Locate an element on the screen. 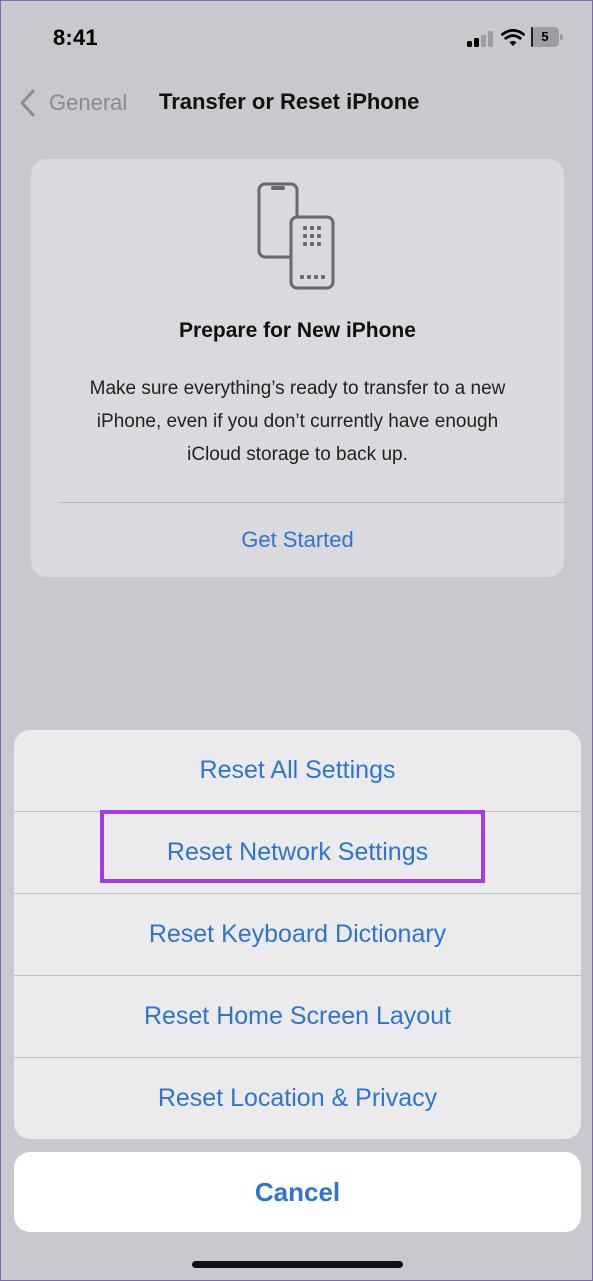  reset-home-screen-layout-button: Reset Home Screen Layout is located at coordinates (297, 1016).